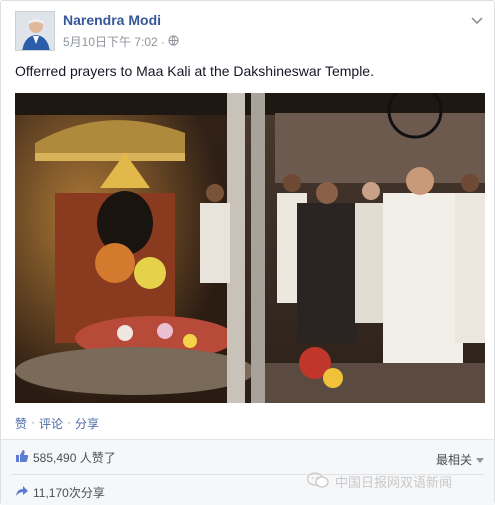  I want to click on like-link: 赞, so click(21, 423).